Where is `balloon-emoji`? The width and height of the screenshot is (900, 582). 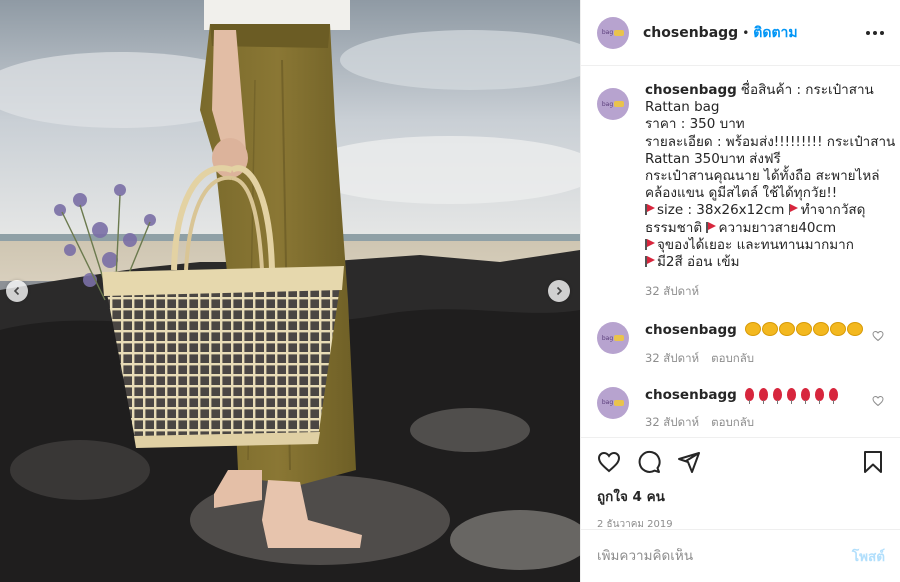 balloon-emoji is located at coordinates (793, 395).